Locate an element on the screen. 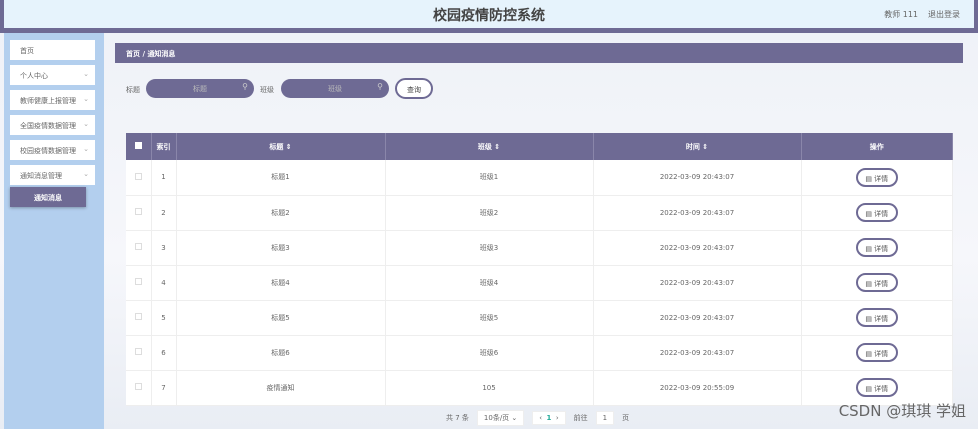 This screenshot has height=429, width=978. class-search-input: 班级 ⚲ is located at coordinates (335, 88).